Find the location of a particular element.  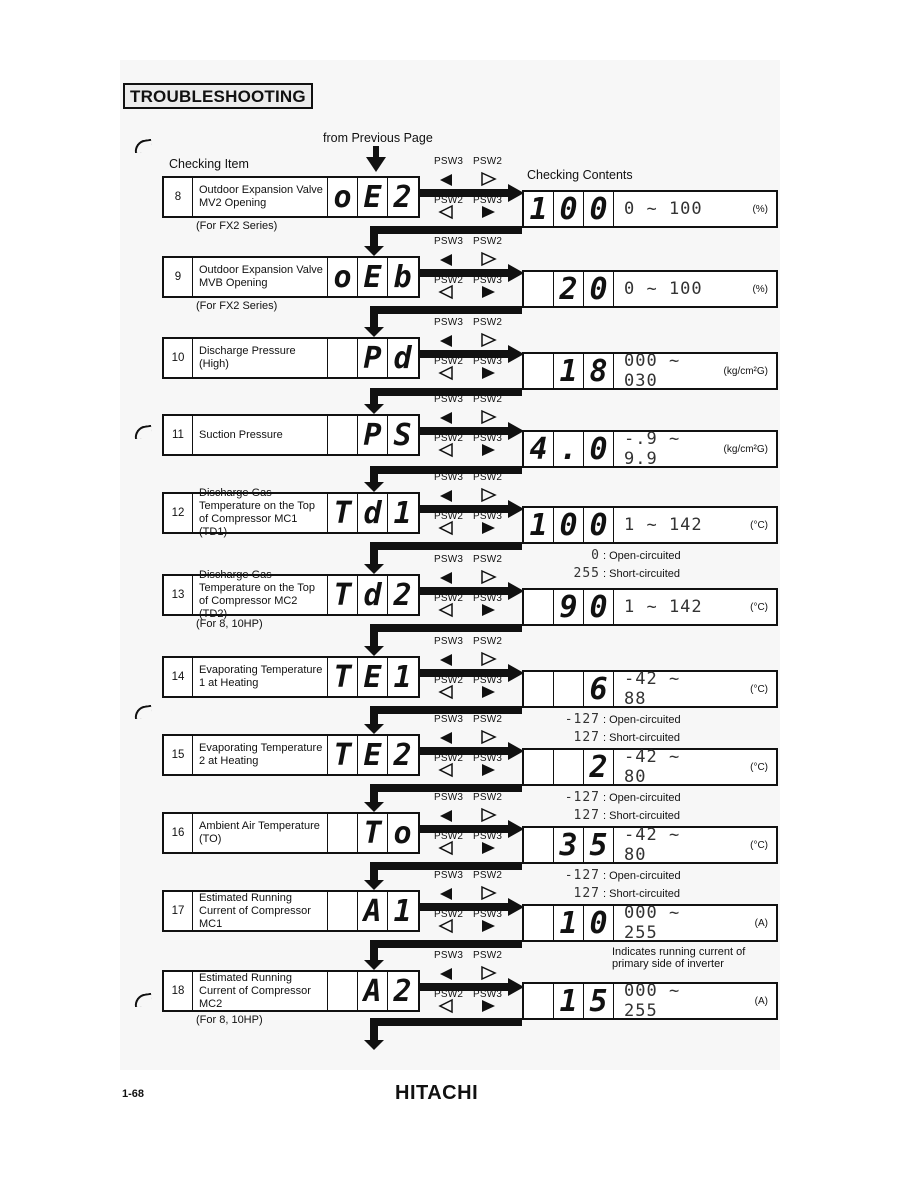

open-circuit-legend: -127: Open-circuited is located at coordinates (620, 719).